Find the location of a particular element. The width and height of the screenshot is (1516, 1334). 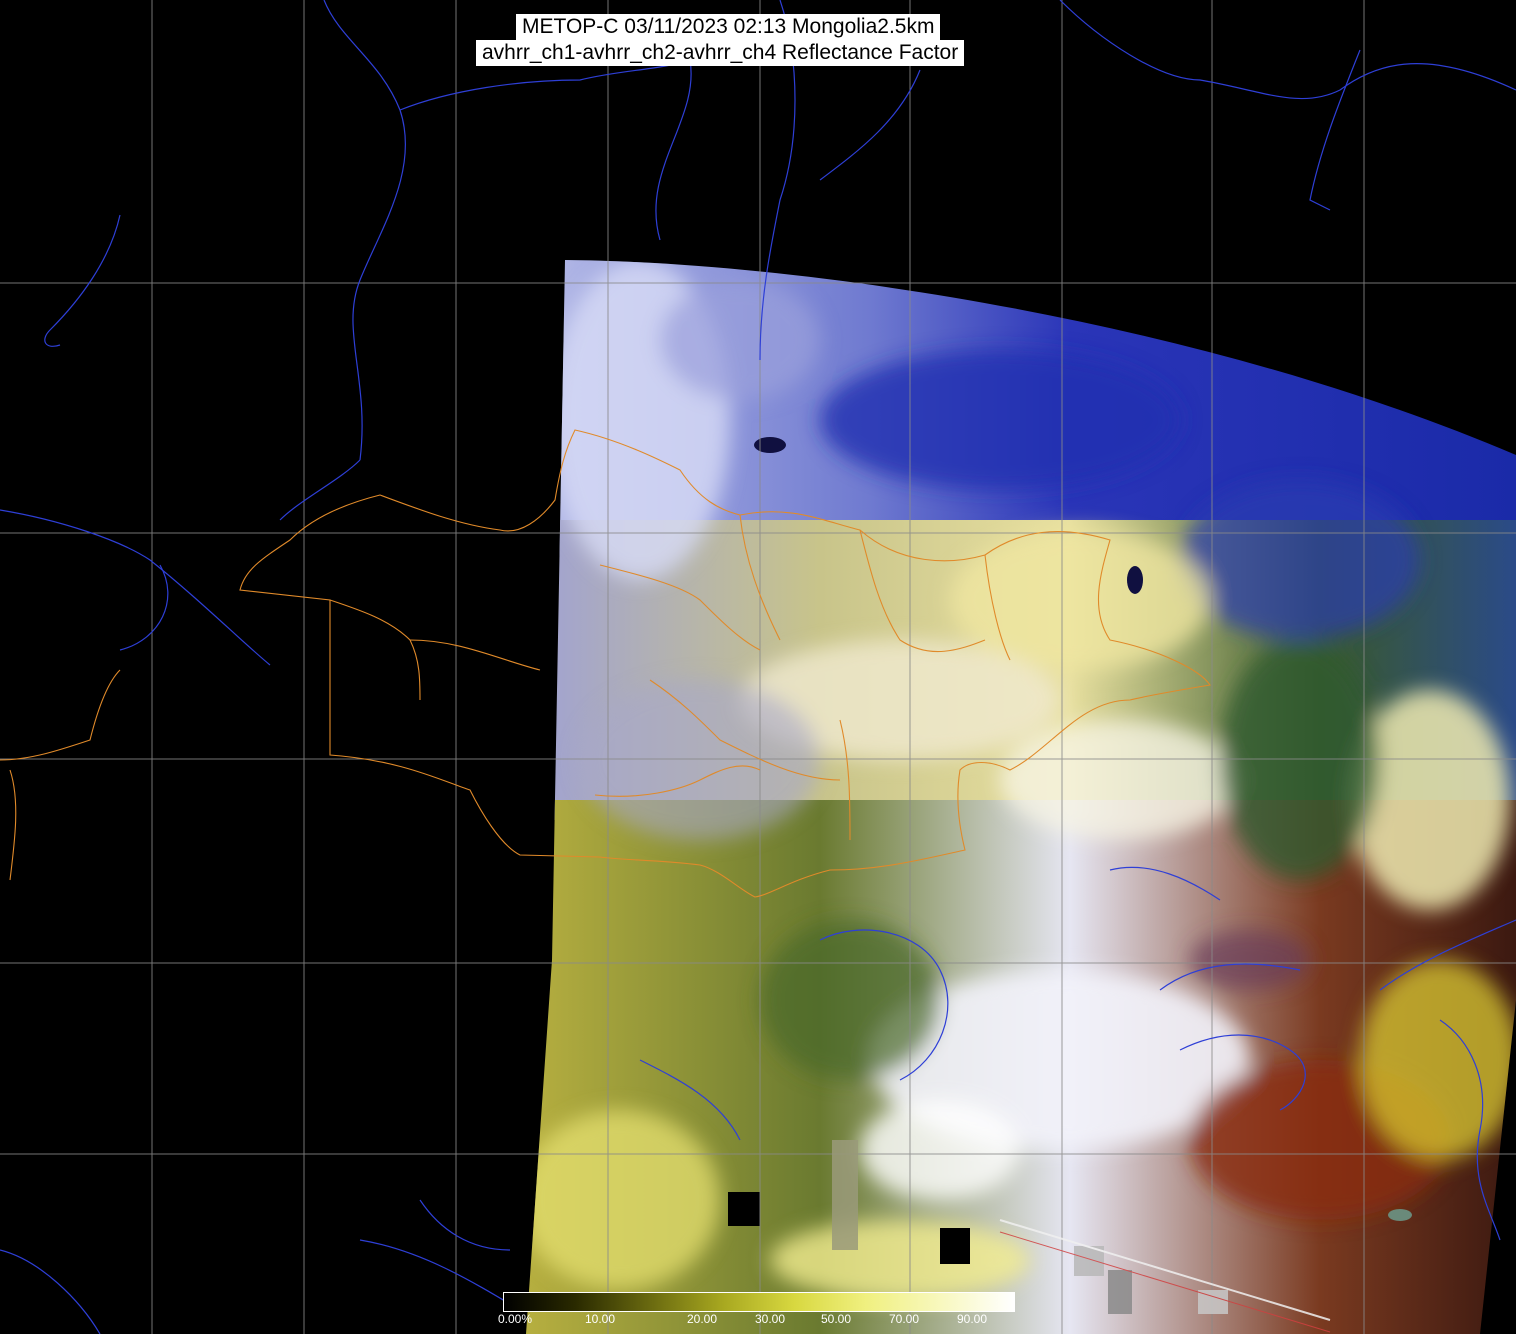

colorbar-tick-label: 90.00 is located at coordinates (972, 1319).